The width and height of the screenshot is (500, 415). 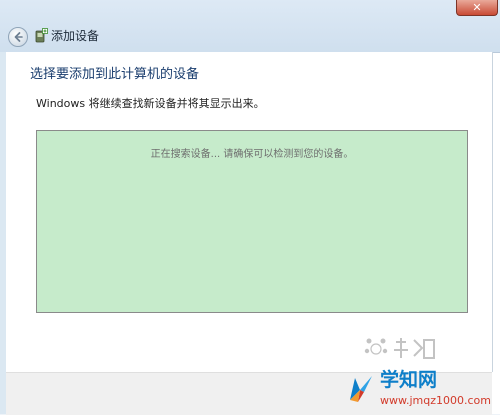 I want to click on back-arrow-icon, so click(x=18, y=37).